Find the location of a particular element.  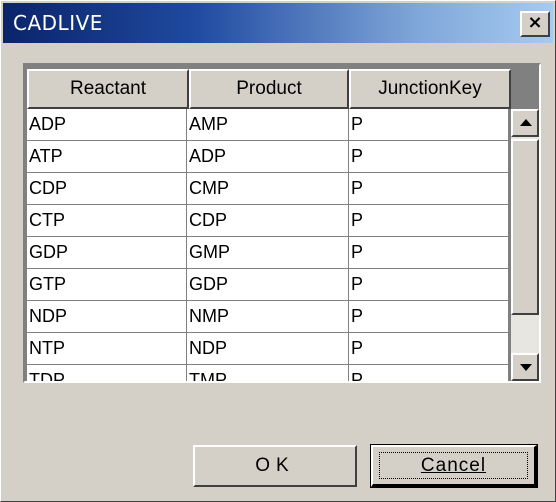

scroll-thumb is located at coordinates (525, 227).